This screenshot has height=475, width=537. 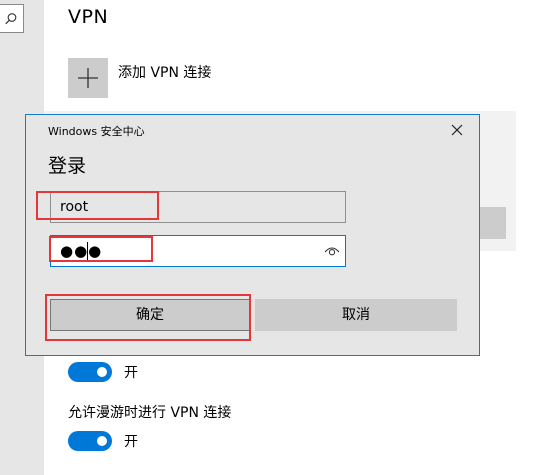 I want to click on ok-button: 确定, so click(x=150, y=315).